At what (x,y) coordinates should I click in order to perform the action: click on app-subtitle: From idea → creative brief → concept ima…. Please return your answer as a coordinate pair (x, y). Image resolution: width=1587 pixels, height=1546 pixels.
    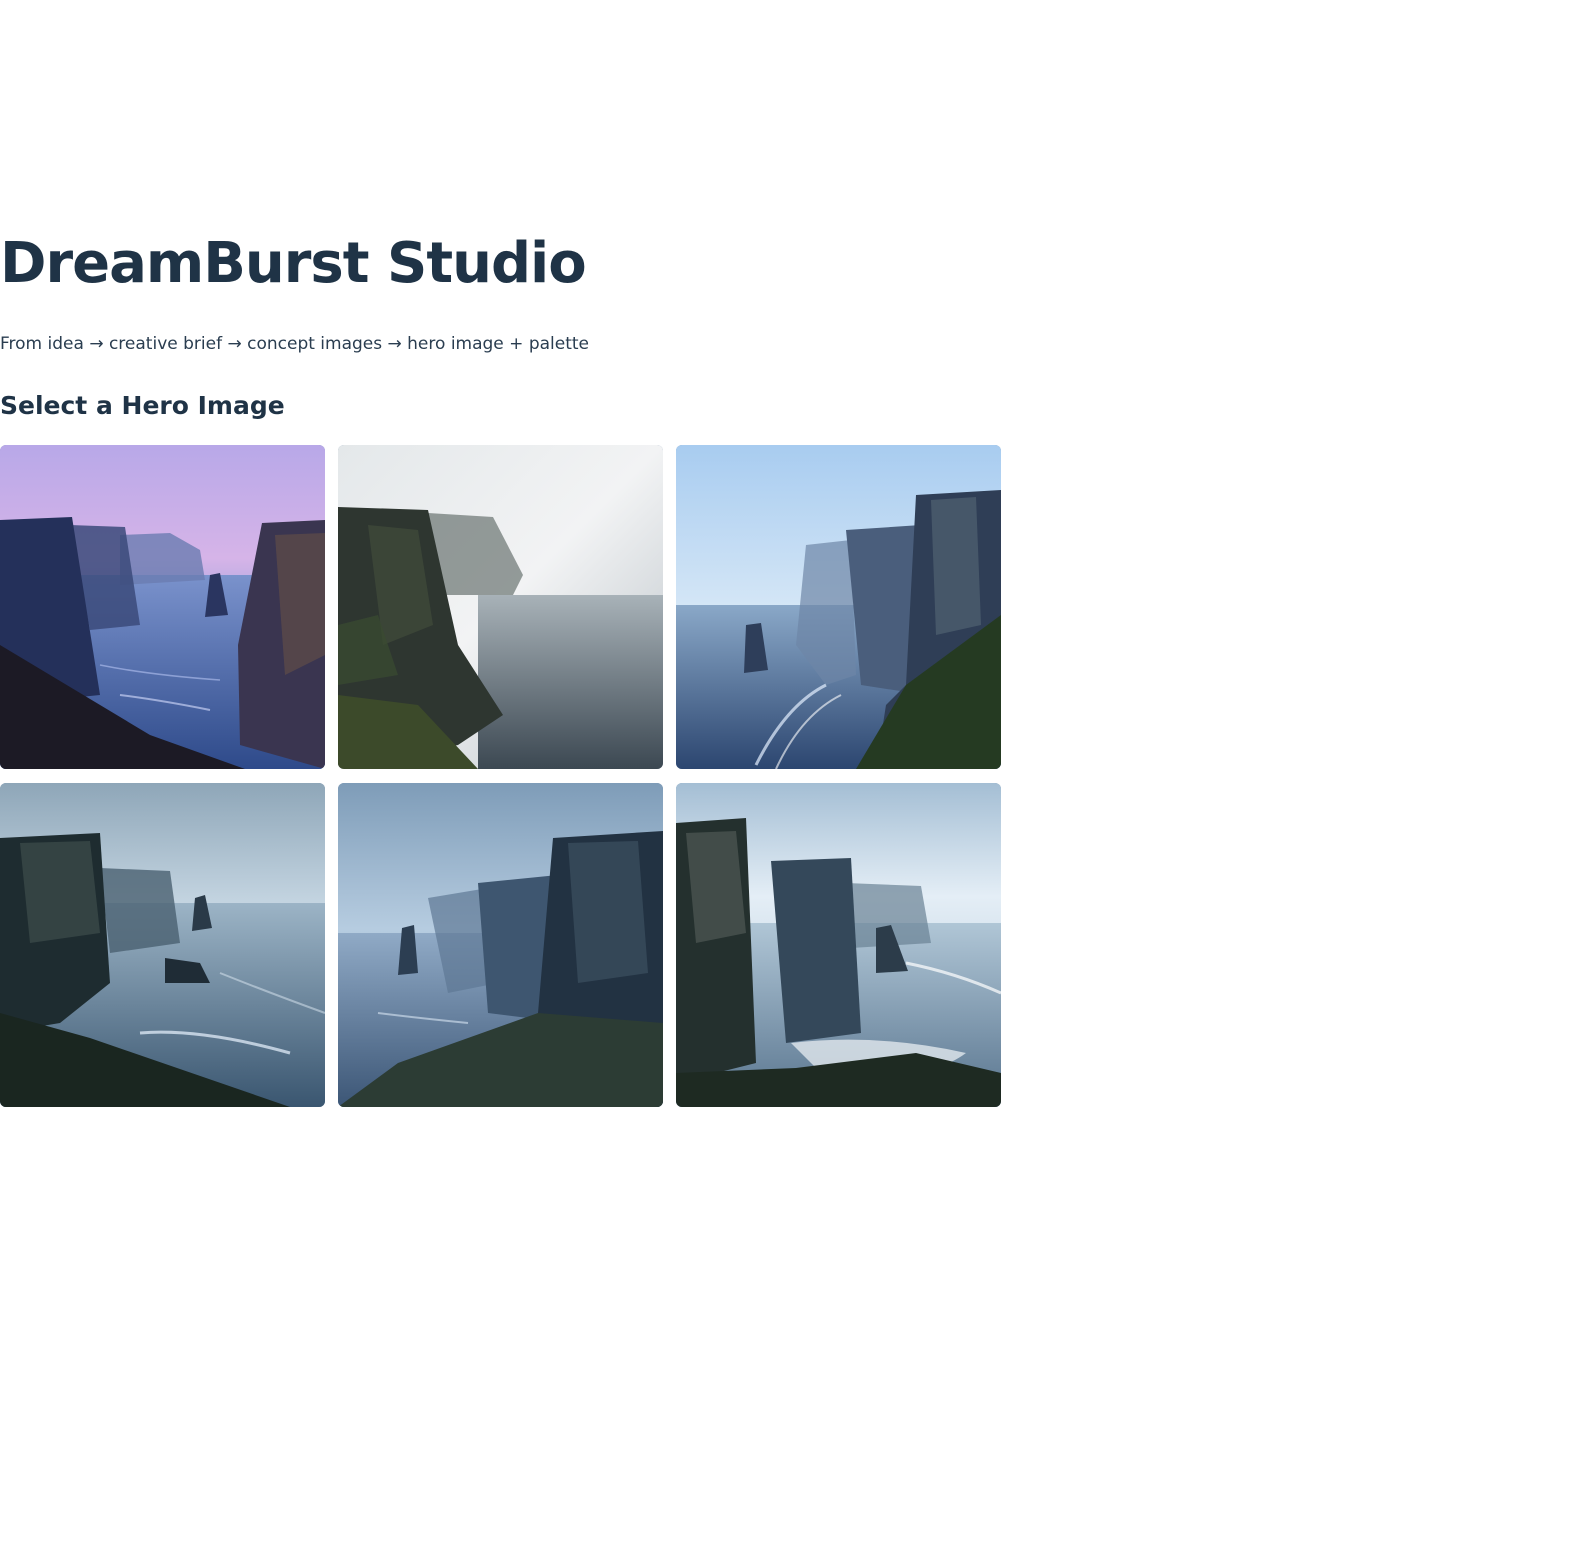
    Looking at the image, I should click on (294, 344).